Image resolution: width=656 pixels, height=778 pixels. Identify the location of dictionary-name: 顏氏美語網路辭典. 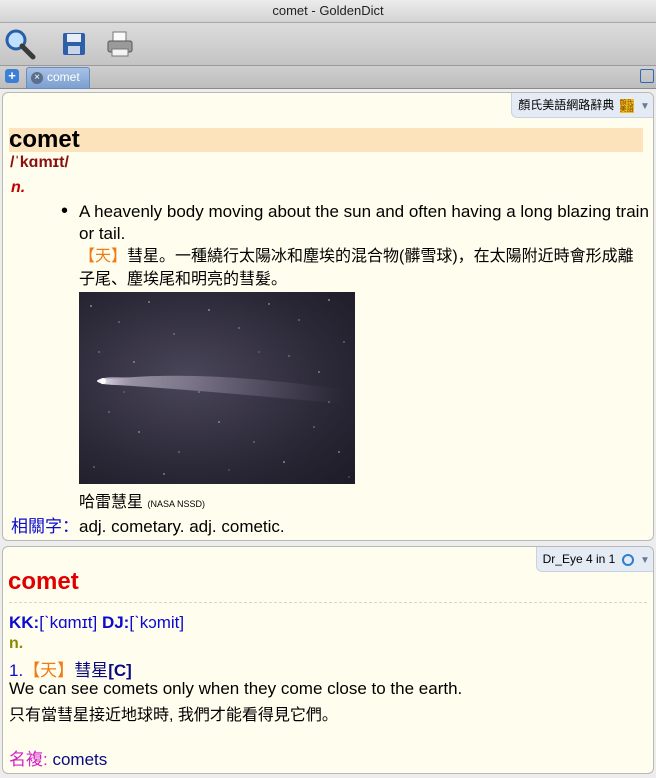
(566, 105).